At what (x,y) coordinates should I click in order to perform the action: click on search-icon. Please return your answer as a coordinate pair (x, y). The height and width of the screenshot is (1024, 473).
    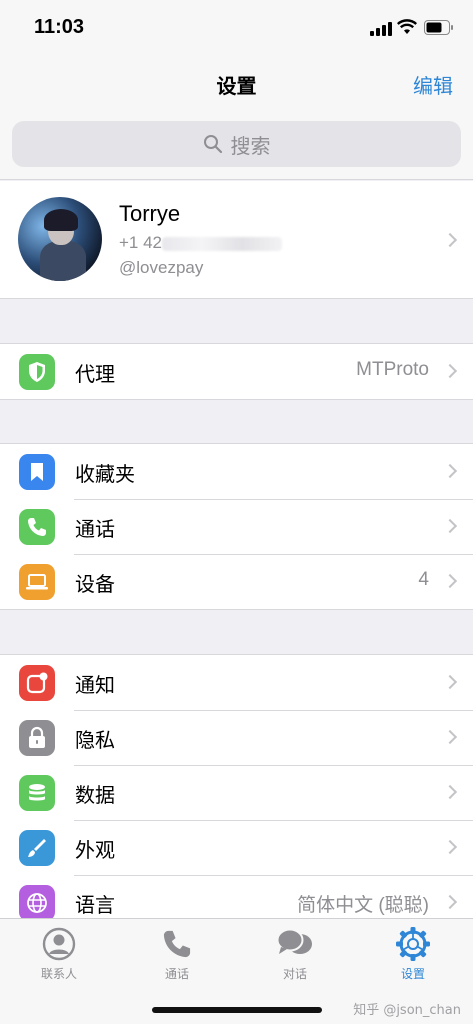
    Looking at the image, I should click on (212, 144).